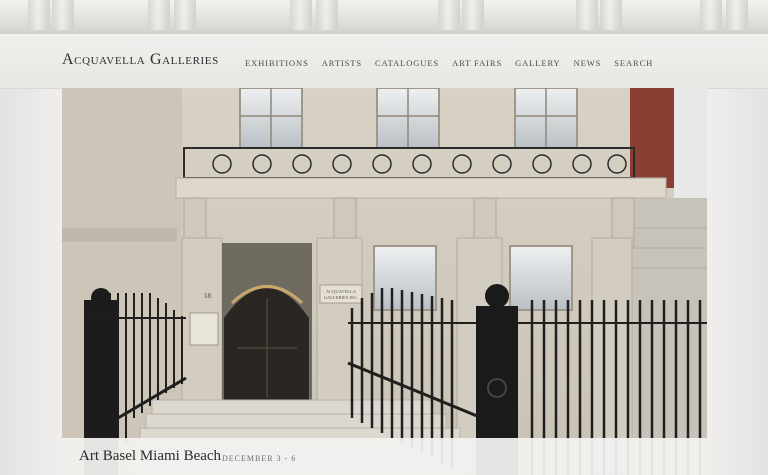 This screenshot has height=475, width=768. I want to click on nav-art-fairs: Art Fairs, so click(477, 63).